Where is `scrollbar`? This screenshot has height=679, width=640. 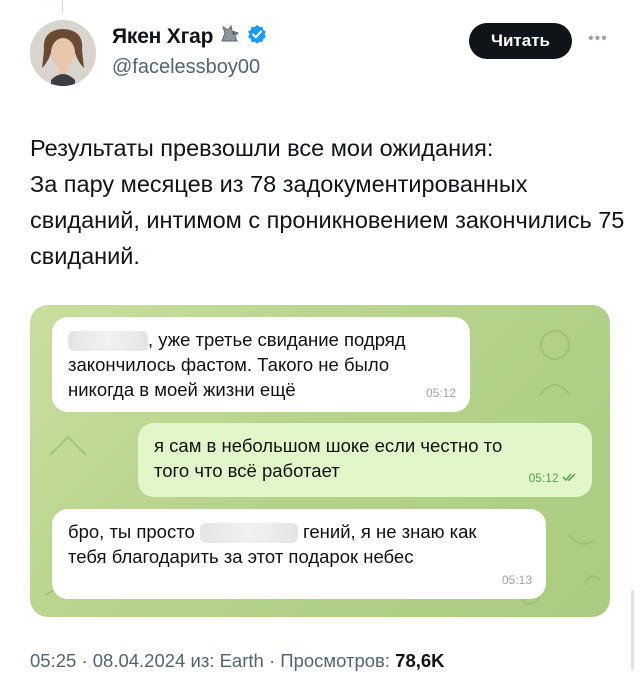
scrollbar is located at coordinates (632, 630).